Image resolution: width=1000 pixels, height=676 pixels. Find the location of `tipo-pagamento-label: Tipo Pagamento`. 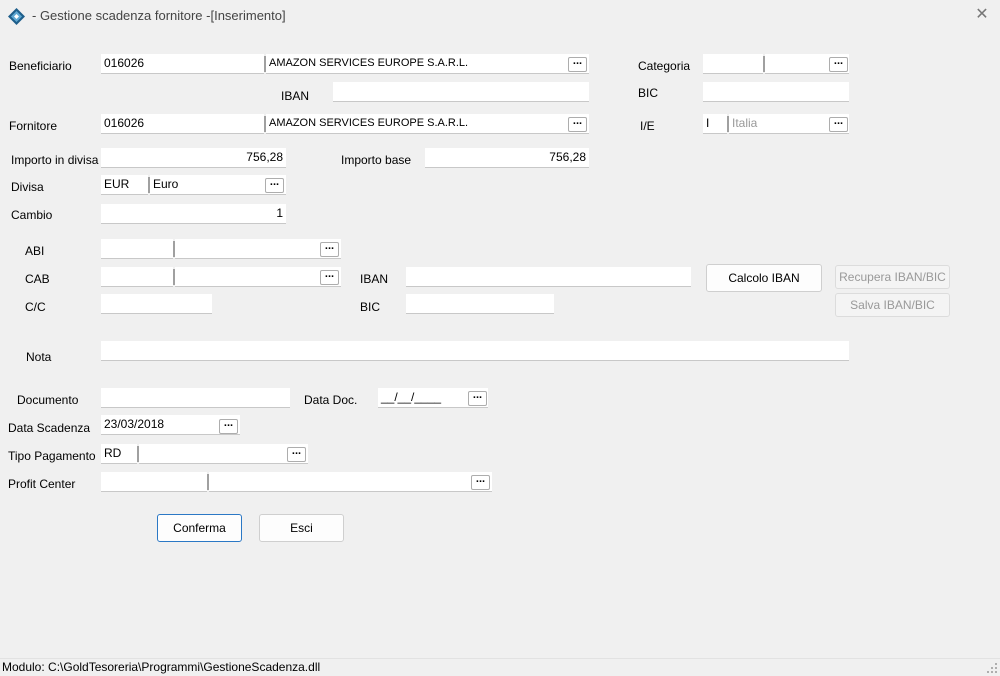

tipo-pagamento-label: Tipo Pagamento is located at coordinates (52, 456).